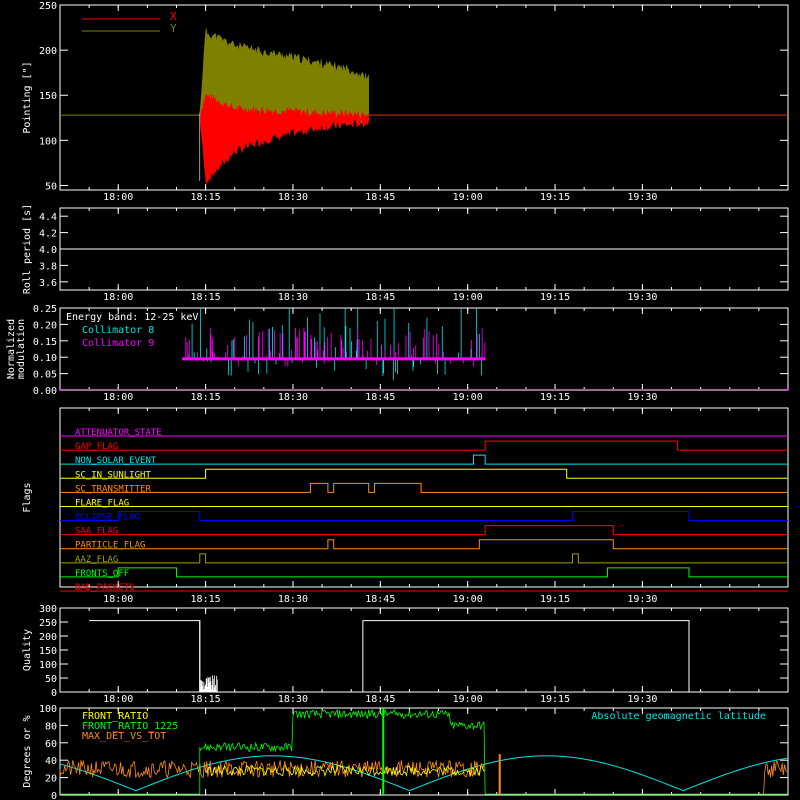  Describe the element at coordinates (48, 266) in the screenshot. I see `y-tick-label: 3.8` at that location.